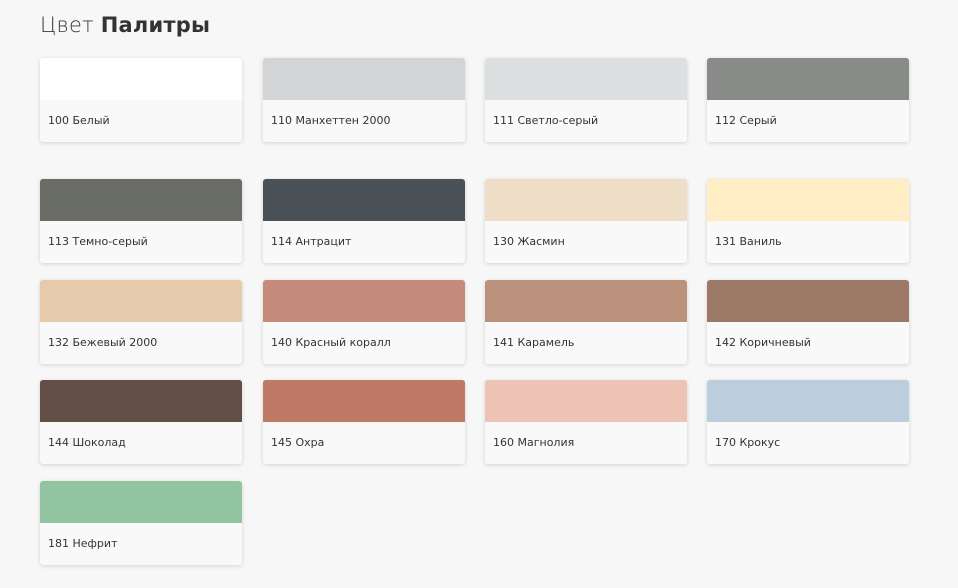 This screenshot has height=588, width=958. I want to click on color-card-113: 113 Темно-серый, so click(141, 221).